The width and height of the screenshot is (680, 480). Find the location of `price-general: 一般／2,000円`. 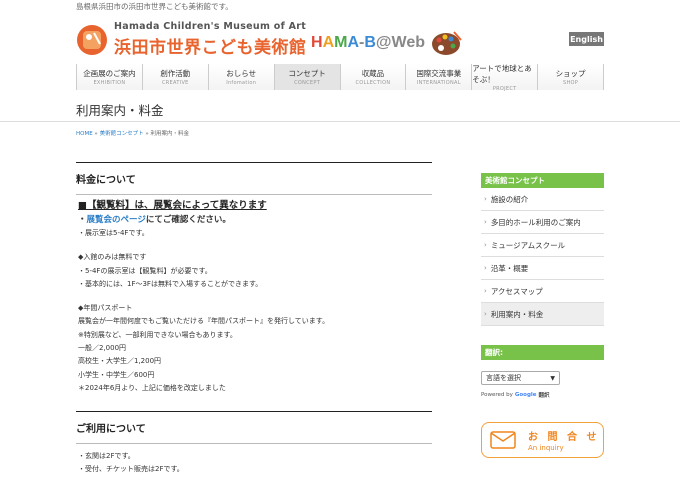

price-general: 一般／2,000円 is located at coordinates (102, 348).